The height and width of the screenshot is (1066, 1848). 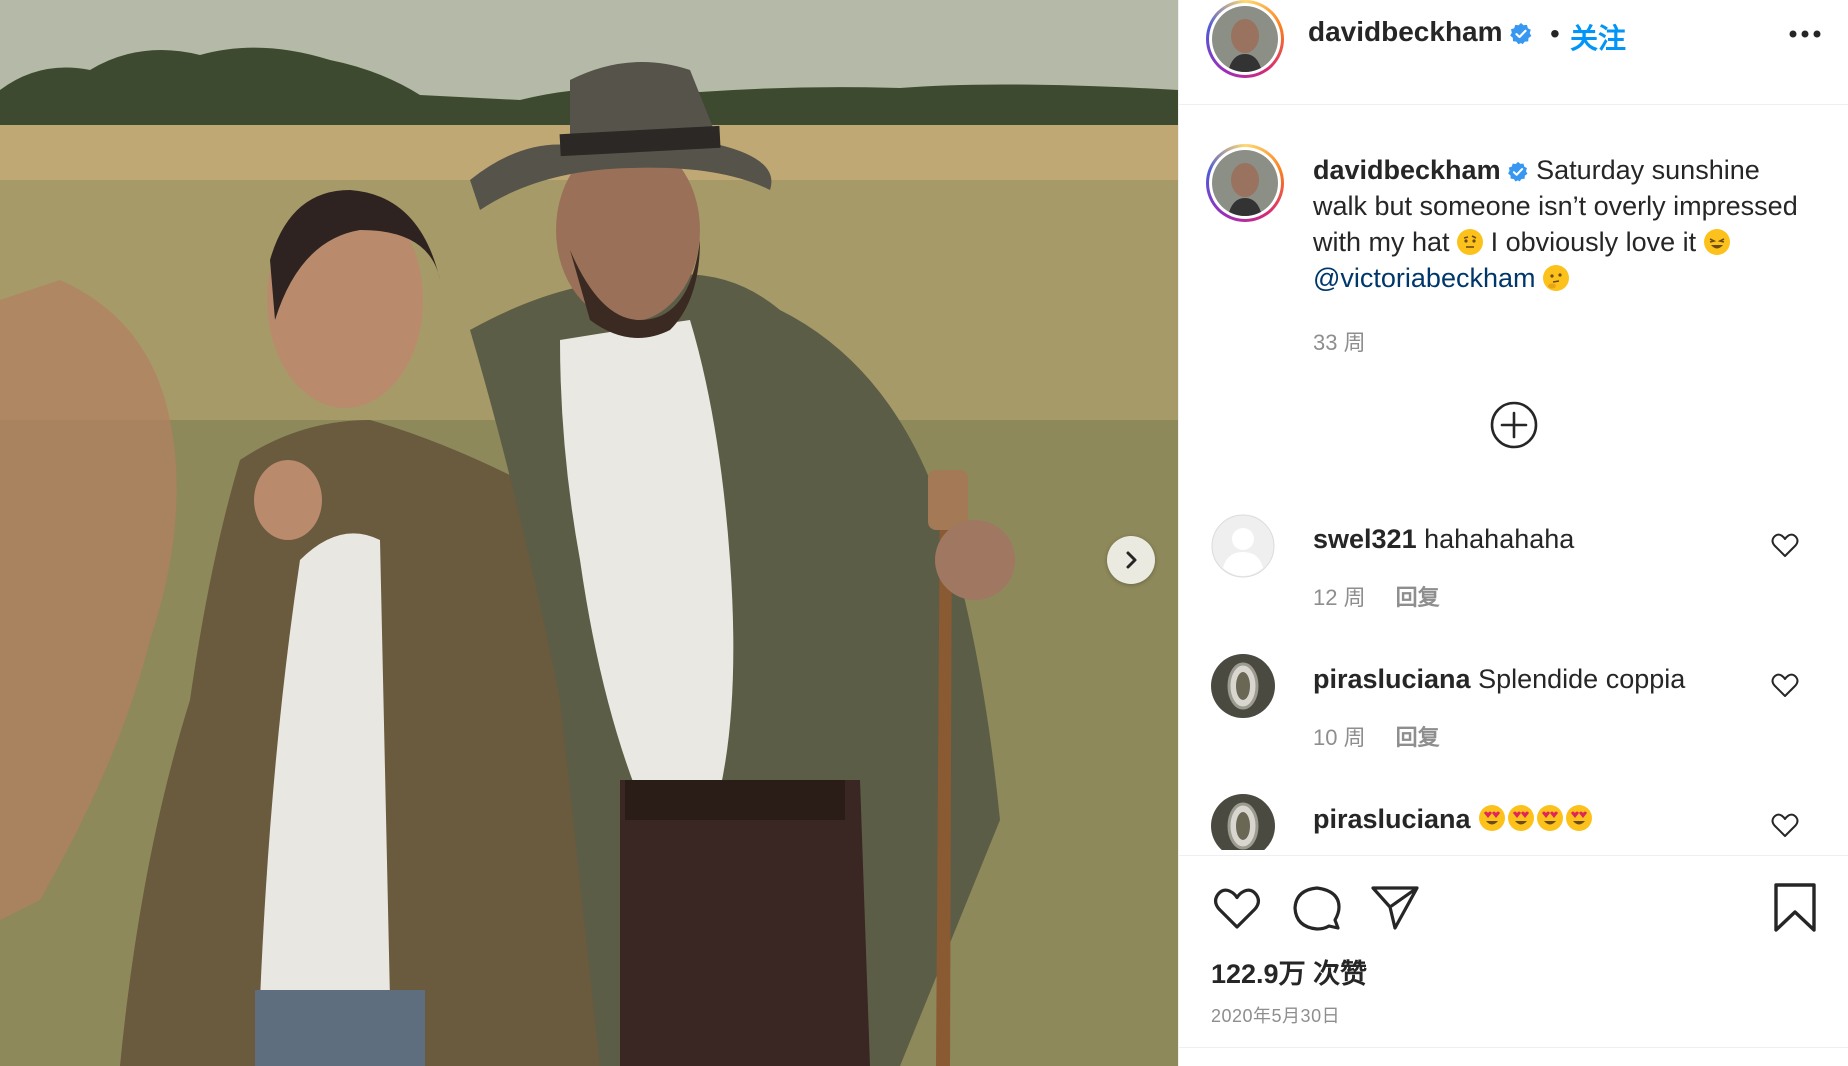 What do you see at coordinates (1556, 278) in the screenshot?
I see `thinking-emoji-icon` at bounding box center [1556, 278].